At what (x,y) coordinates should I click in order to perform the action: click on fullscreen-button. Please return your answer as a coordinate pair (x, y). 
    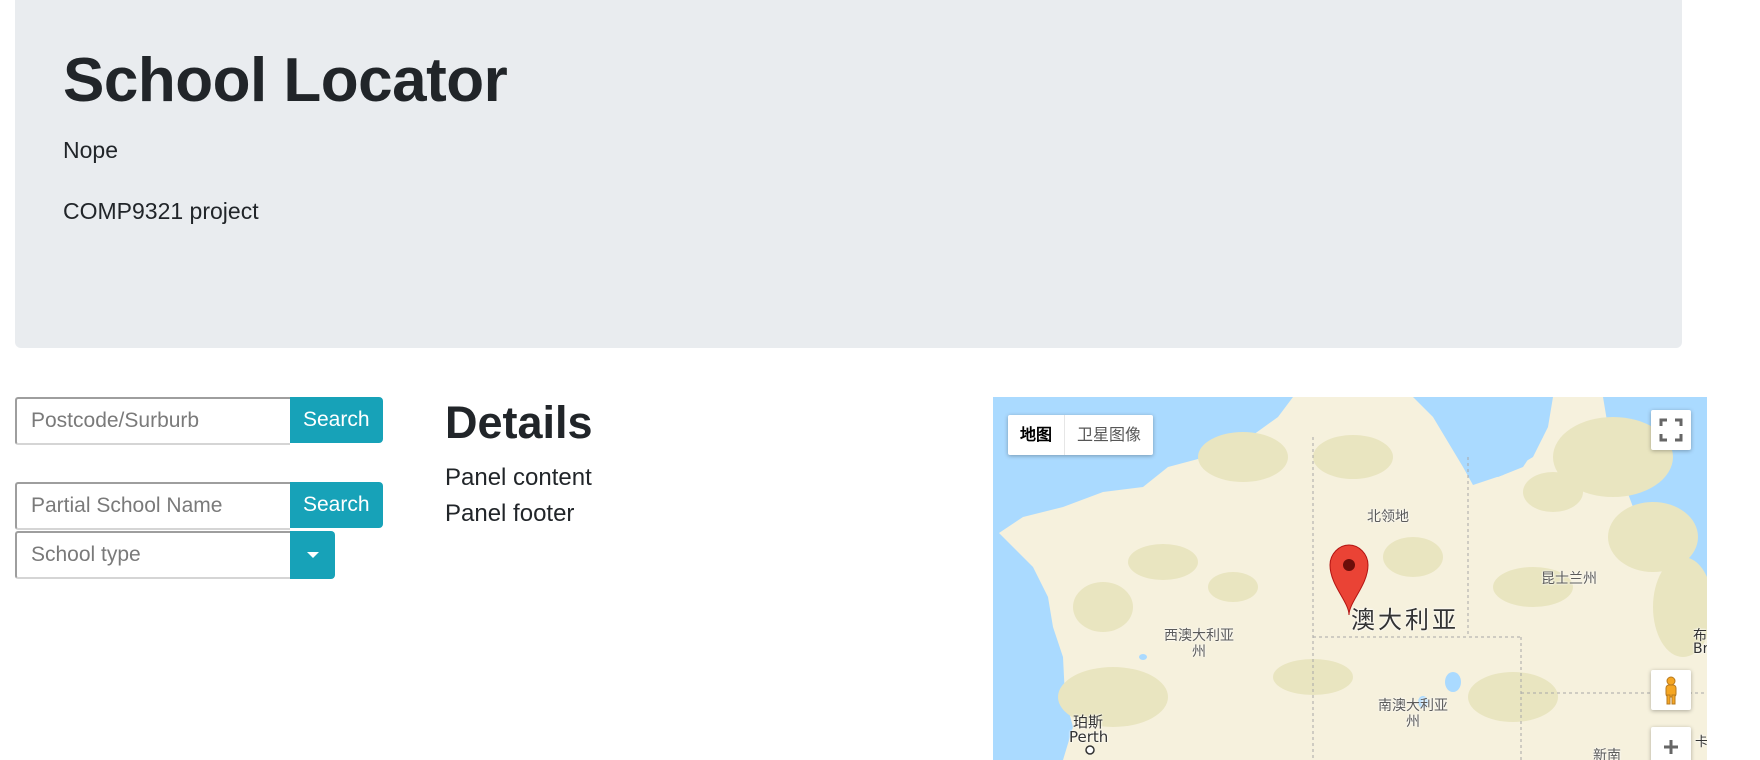
    Looking at the image, I should click on (1671, 430).